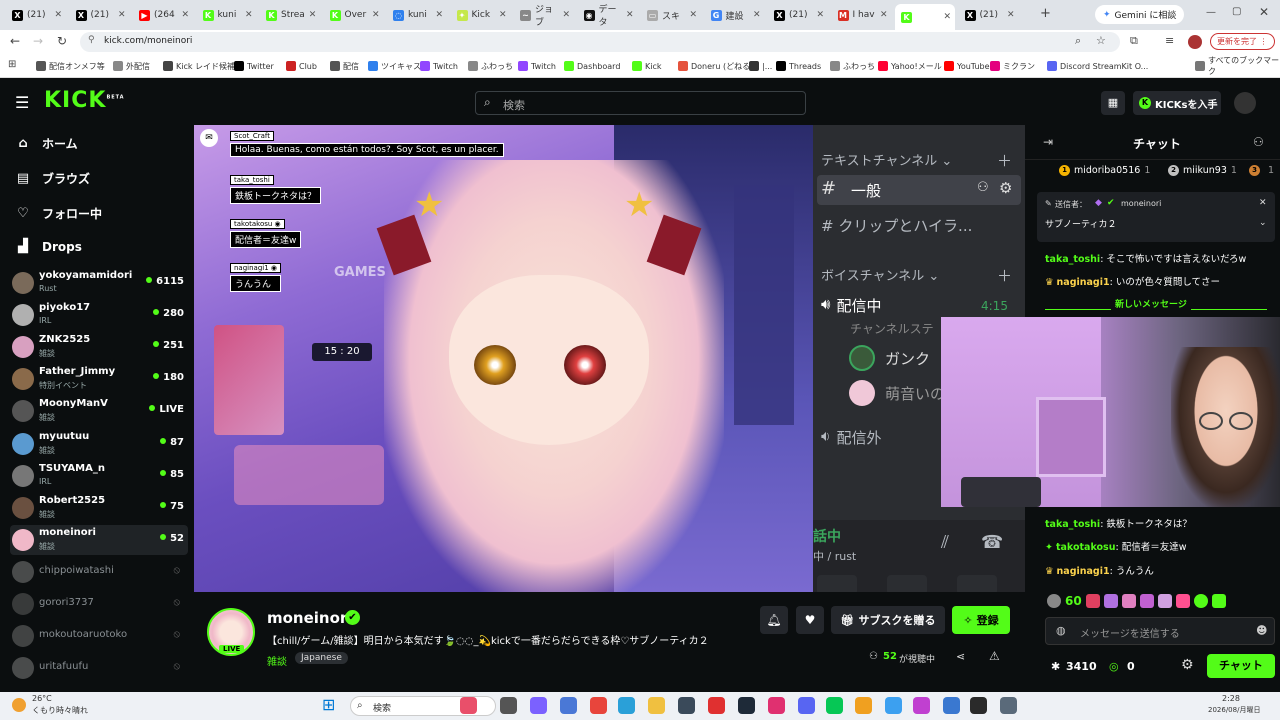 The width and height of the screenshot is (1280, 720). Describe the element at coordinates (925, 17) in the screenshot. I see `browser-tab: K ✕` at that location.